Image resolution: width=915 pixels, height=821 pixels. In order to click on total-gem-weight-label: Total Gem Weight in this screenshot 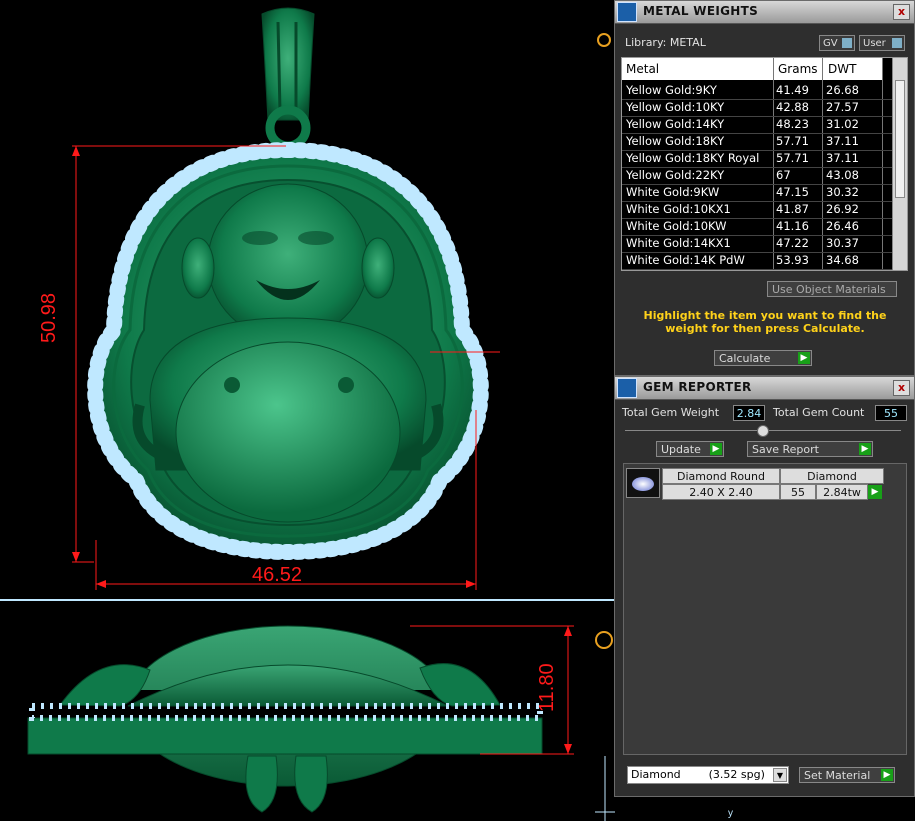, I will do `click(671, 412)`.